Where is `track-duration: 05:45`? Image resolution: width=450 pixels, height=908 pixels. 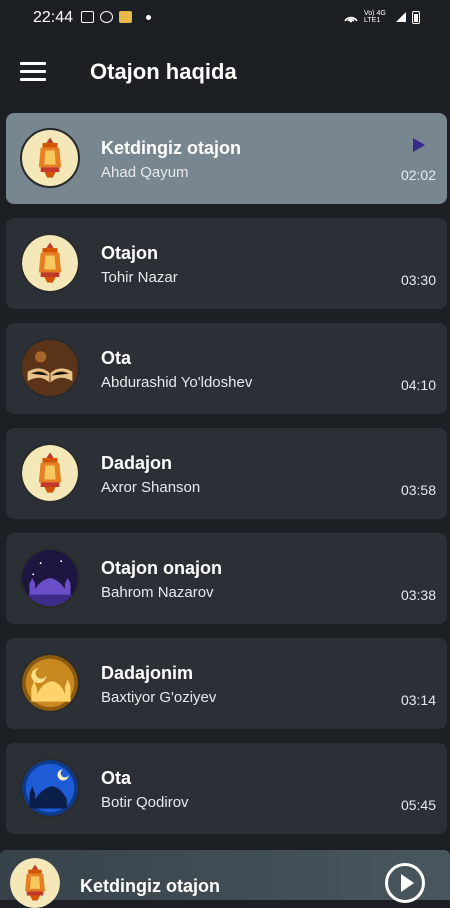
track-duration: 05:45 is located at coordinates (418, 805).